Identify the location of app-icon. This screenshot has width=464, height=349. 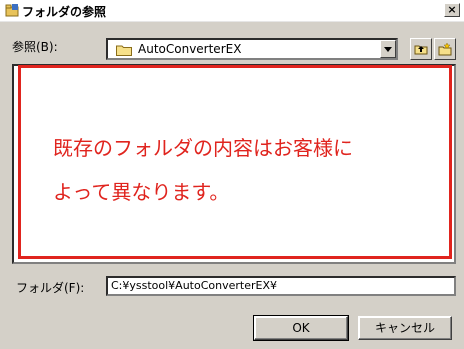
(12, 10).